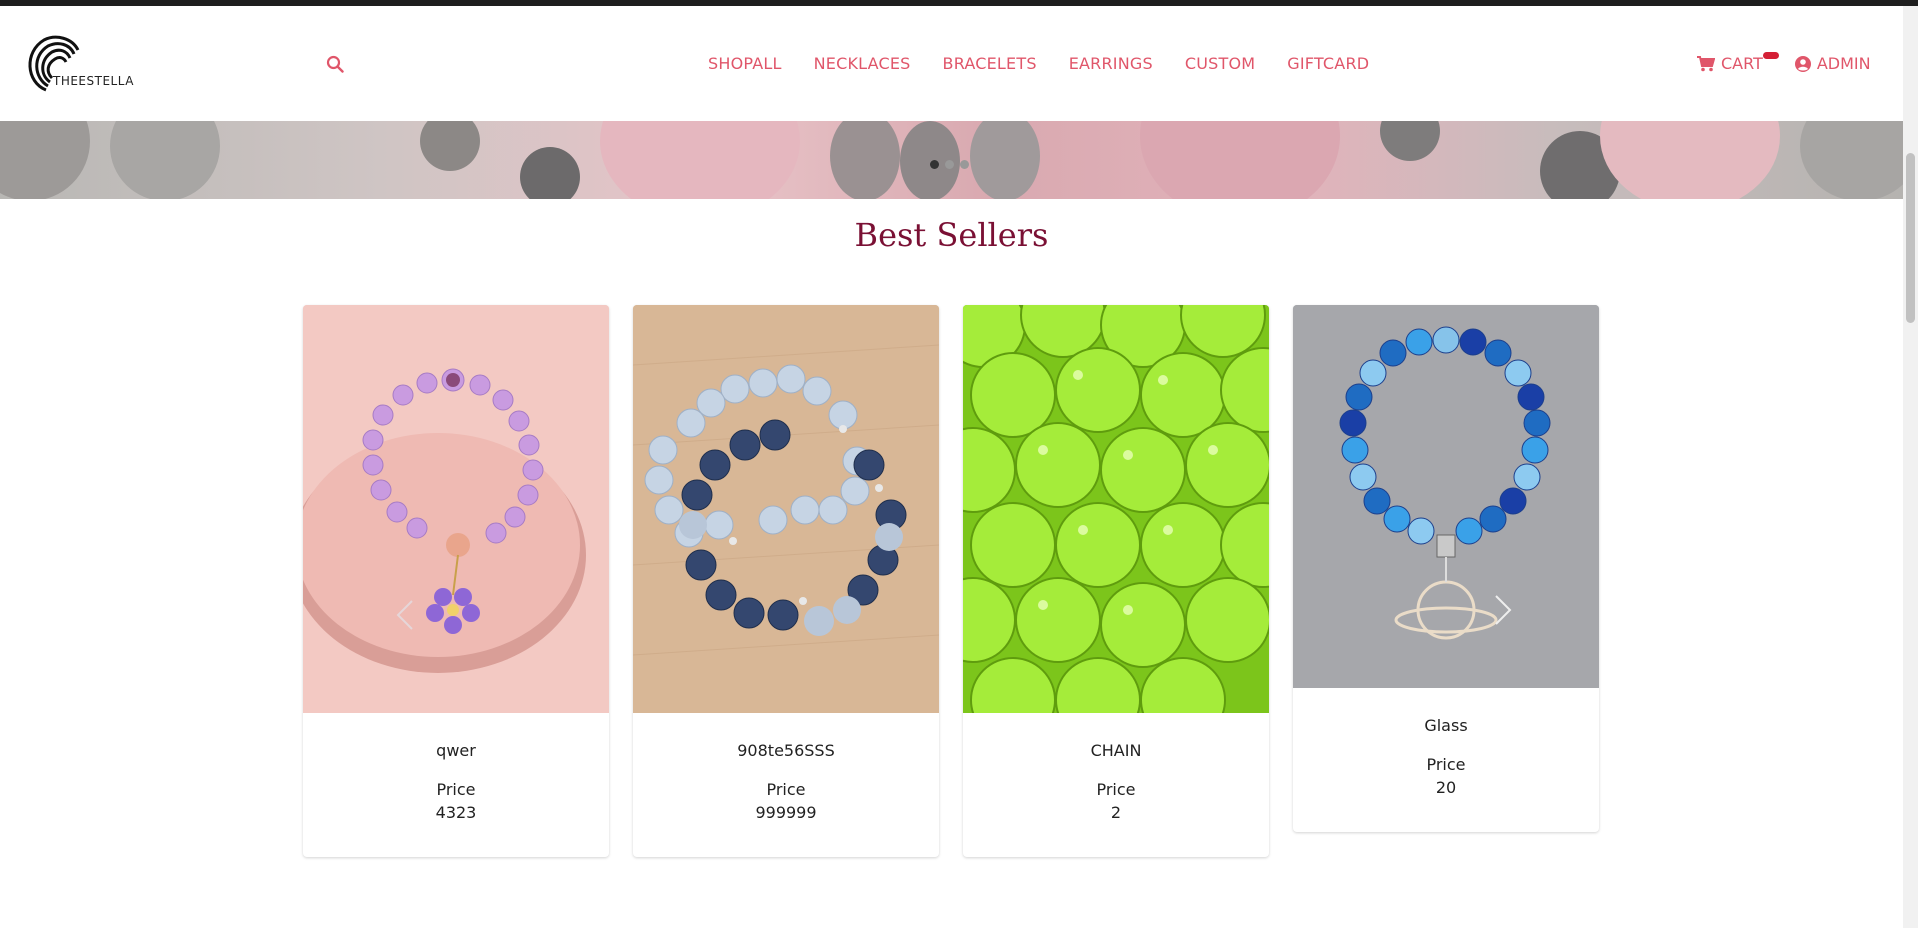 Image resolution: width=1918 pixels, height=928 pixels. I want to click on cart-icon, so click(1706, 63).